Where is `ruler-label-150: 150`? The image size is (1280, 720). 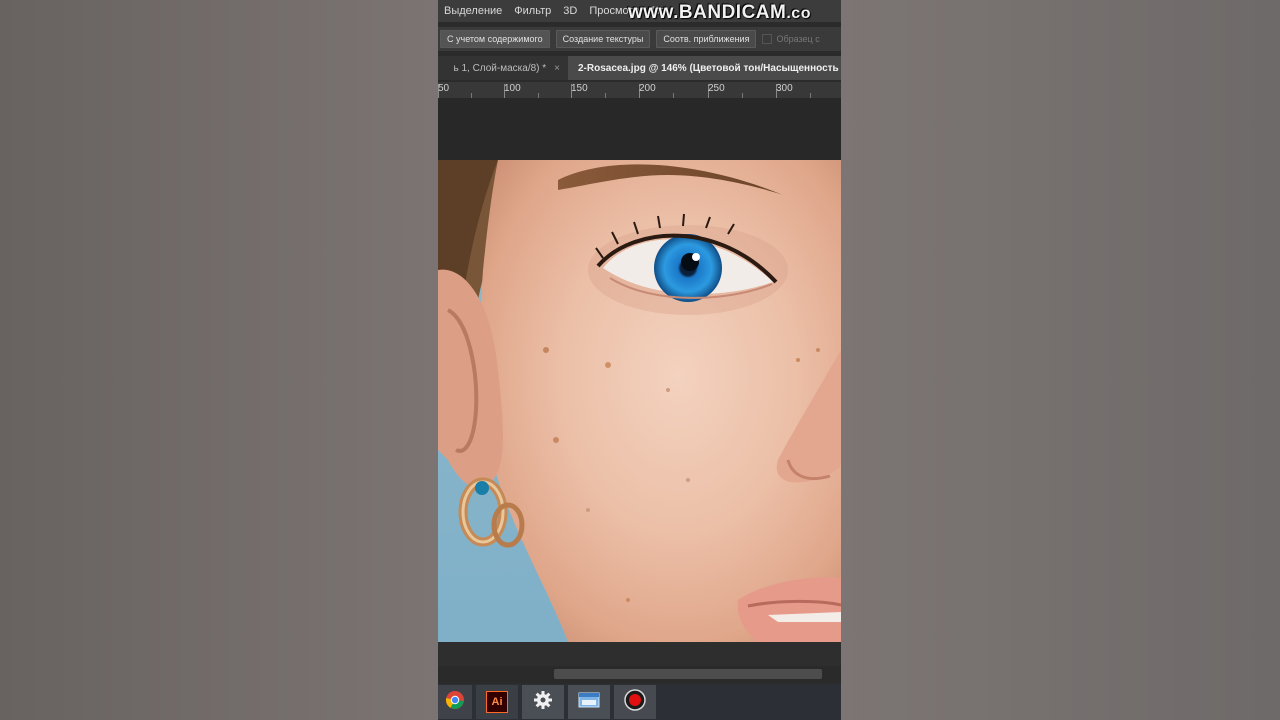 ruler-label-150: 150 is located at coordinates (579, 88).